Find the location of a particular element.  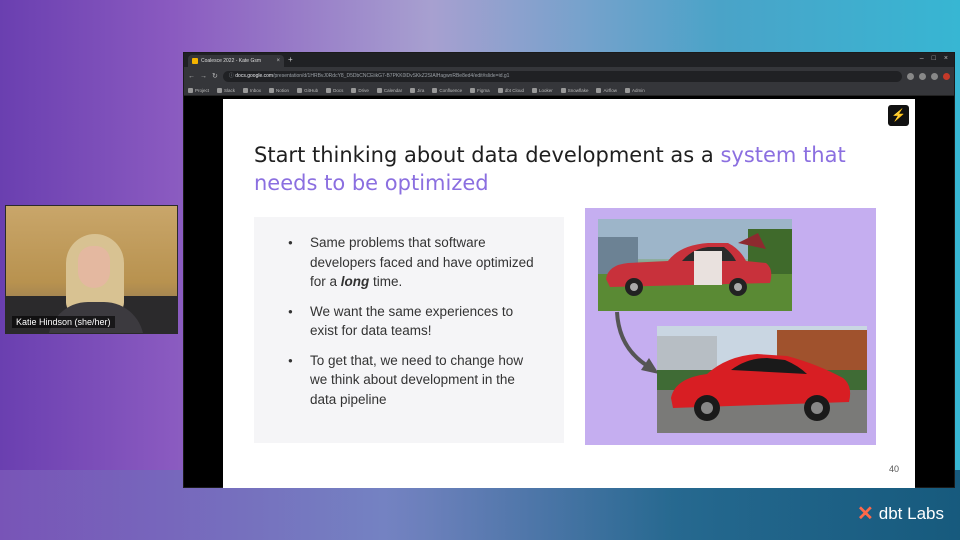

speaker-name-label: Katie Hindson (she/her) is located at coordinates (63, 322).